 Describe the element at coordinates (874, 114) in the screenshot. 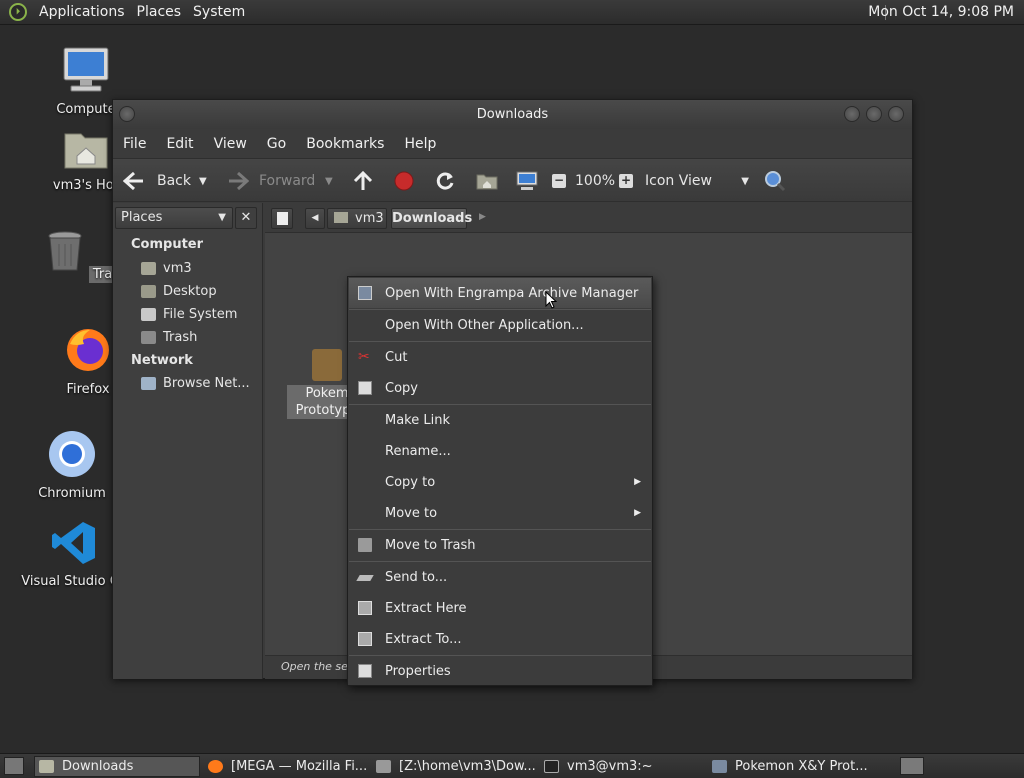

I see `maximize-button` at that location.